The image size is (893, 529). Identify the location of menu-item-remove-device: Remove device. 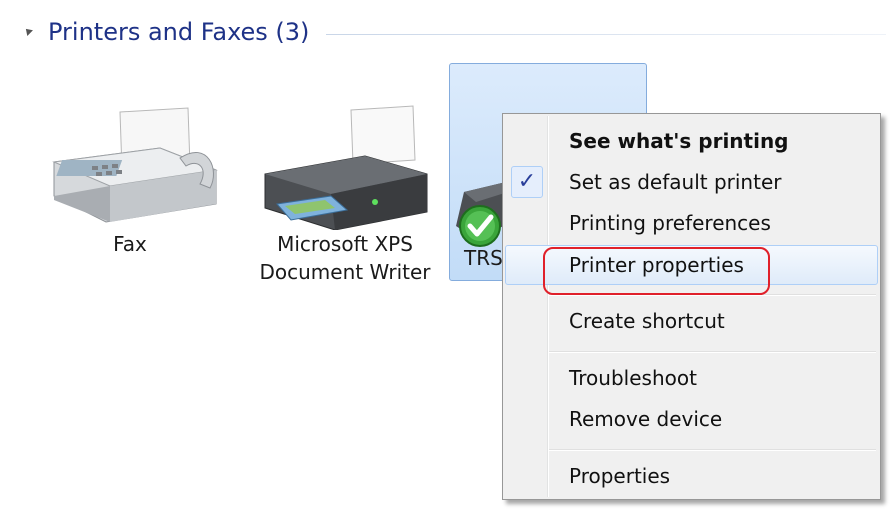
(690, 419).